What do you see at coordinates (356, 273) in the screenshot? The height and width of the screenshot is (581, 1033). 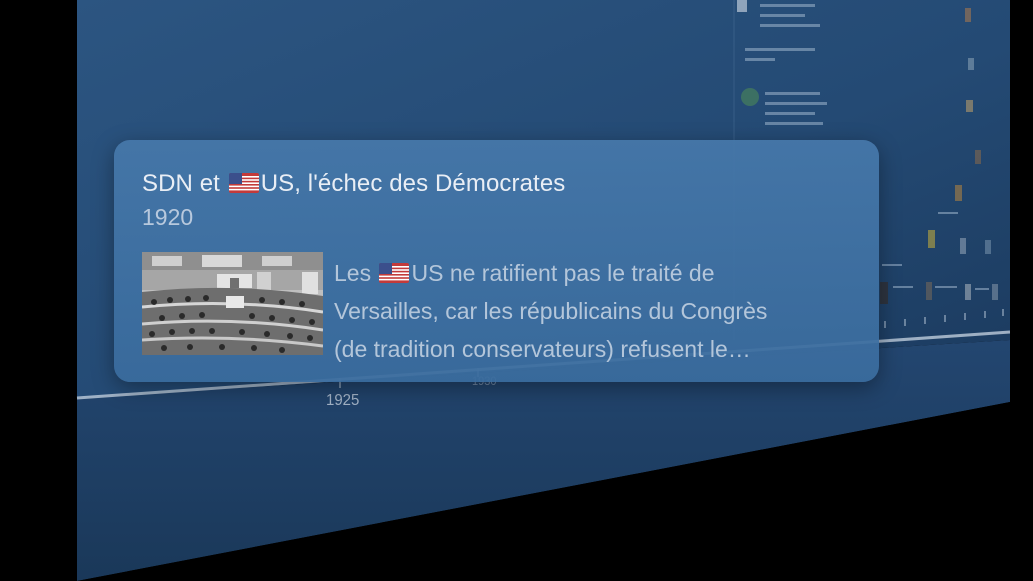 I see `description-prefix: Les` at bounding box center [356, 273].